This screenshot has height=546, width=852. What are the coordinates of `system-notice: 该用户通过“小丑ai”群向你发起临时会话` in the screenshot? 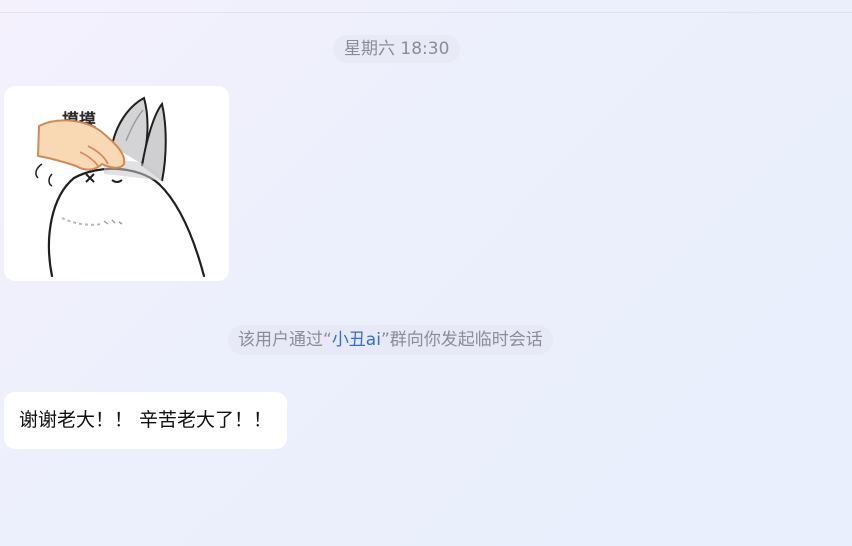 It's located at (390, 340).